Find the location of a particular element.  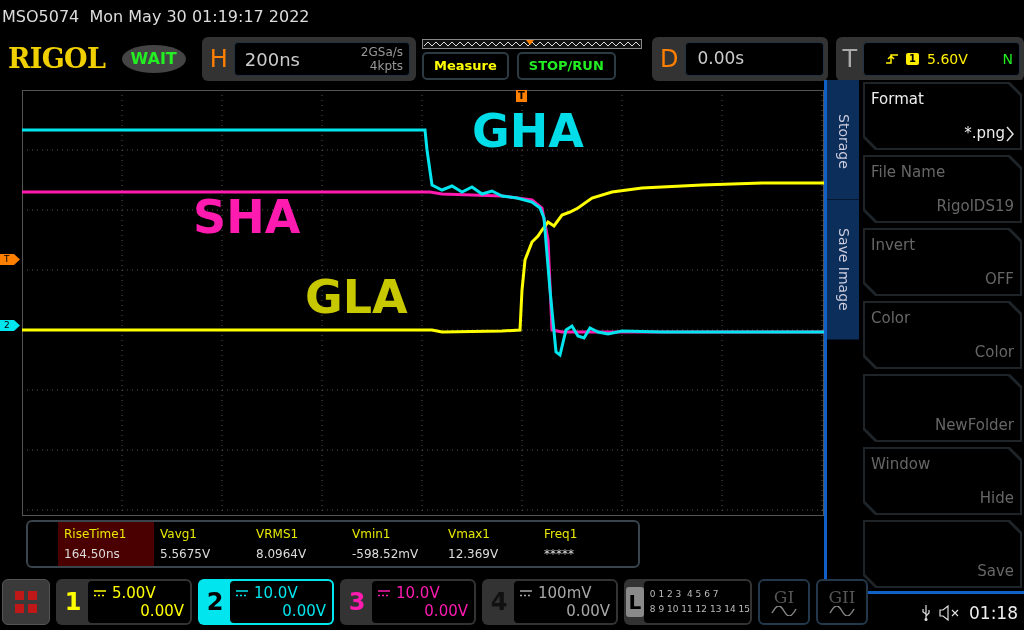

speaker-muted-icon is located at coordinates (950, 613).